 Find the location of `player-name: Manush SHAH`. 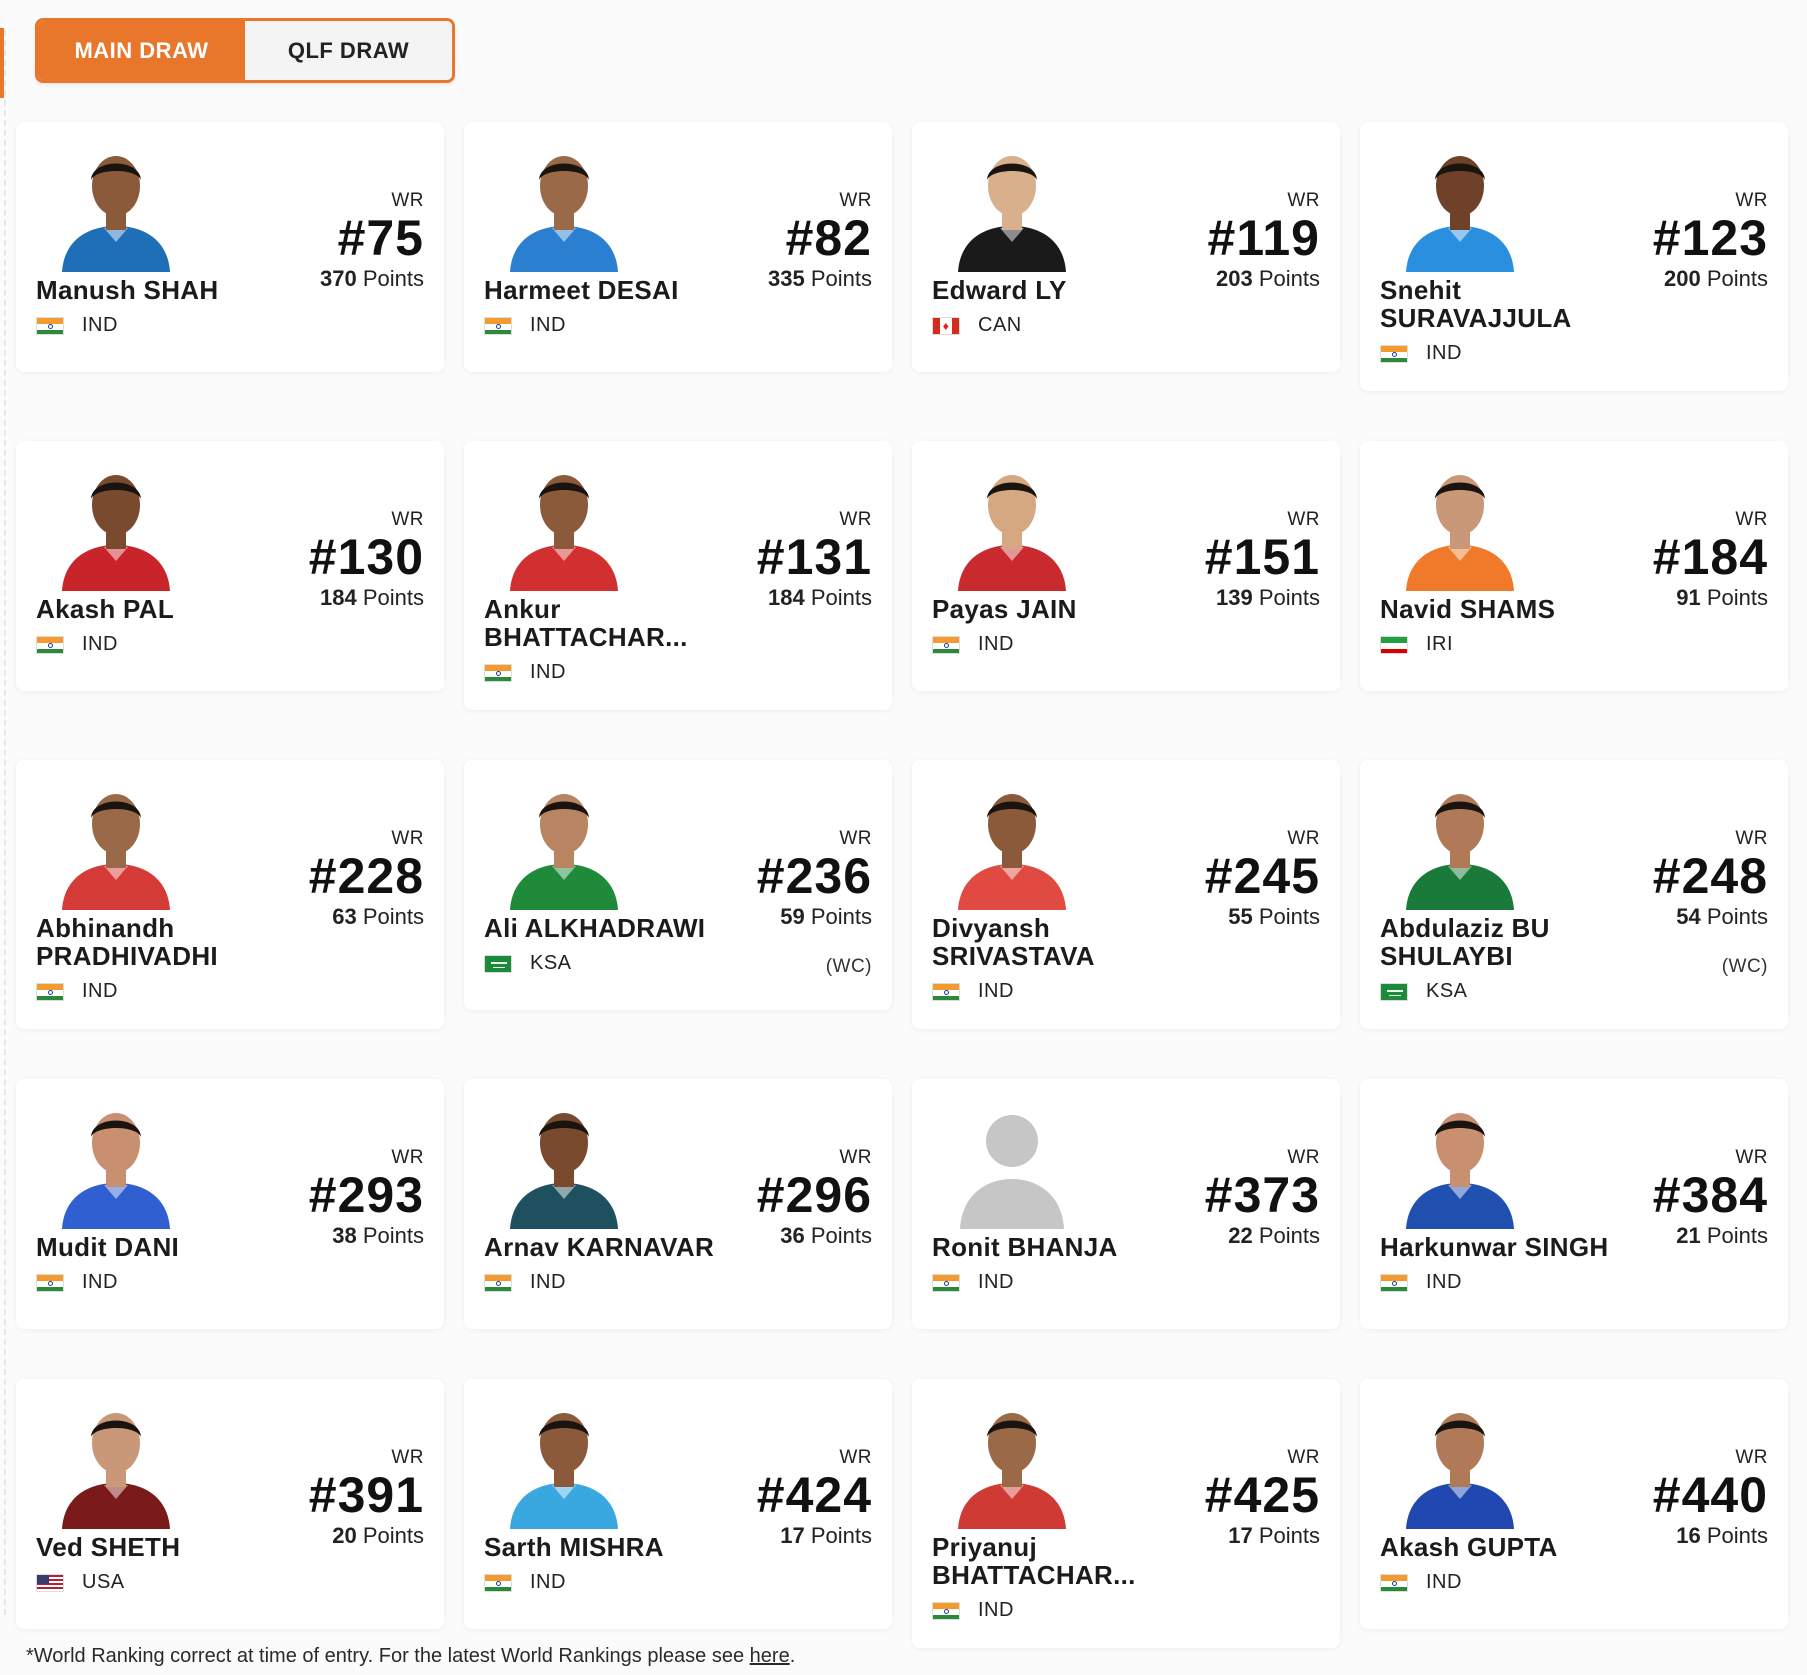

player-name: Manush SHAH is located at coordinates (156, 290).